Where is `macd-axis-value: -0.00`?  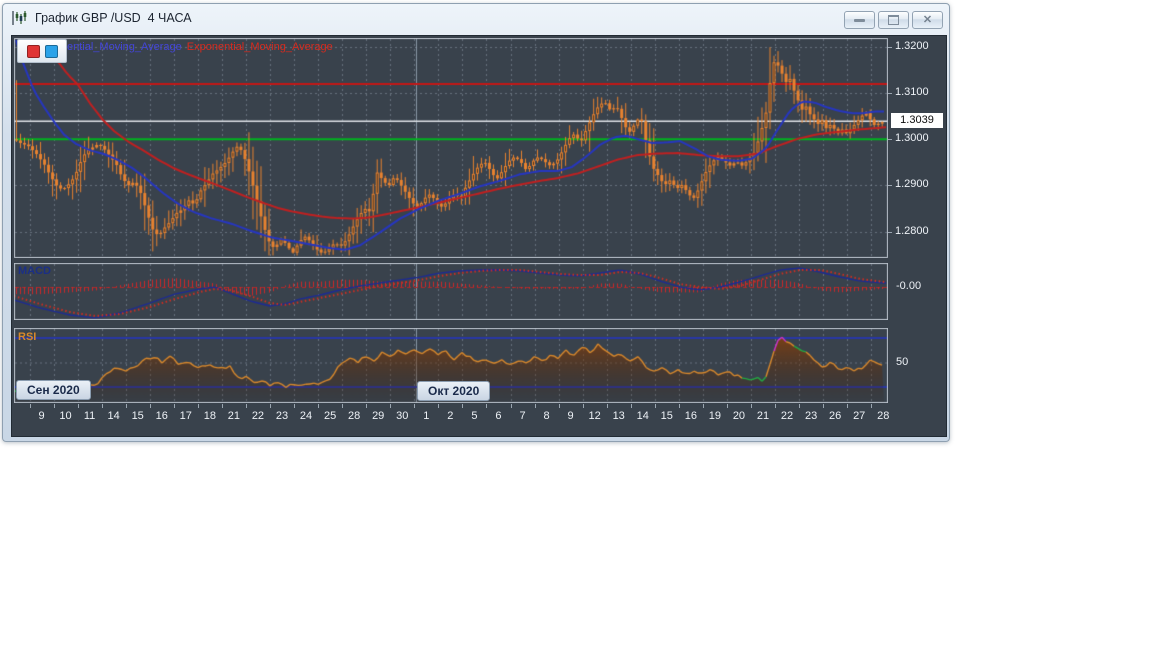 macd-axis-value: -0.00 is located at coordinates (909, 286).